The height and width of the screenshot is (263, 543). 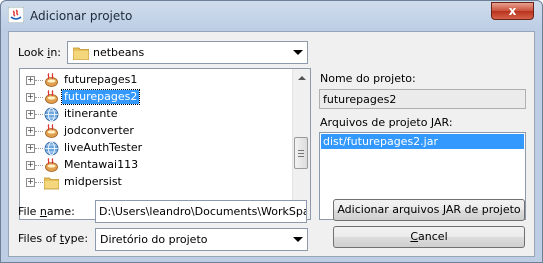 What do you see at coordinates (360, 99) in the screenshot?
I see `project-name-value: futurepages2` at bounding box center [360, 99].